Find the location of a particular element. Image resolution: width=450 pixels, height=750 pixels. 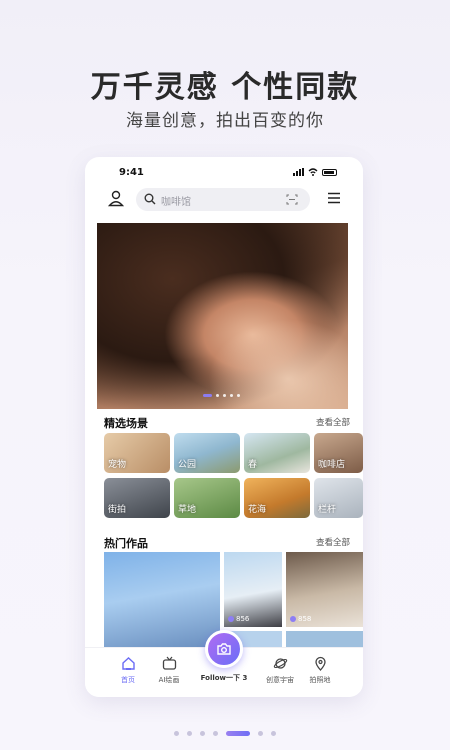

like-count: 856 is located at coordinates (238, 619).